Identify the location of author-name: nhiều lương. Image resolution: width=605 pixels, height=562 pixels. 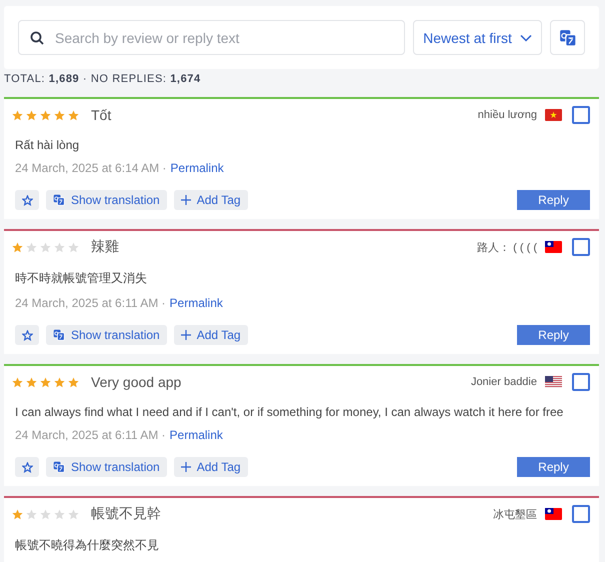
(507, 115).